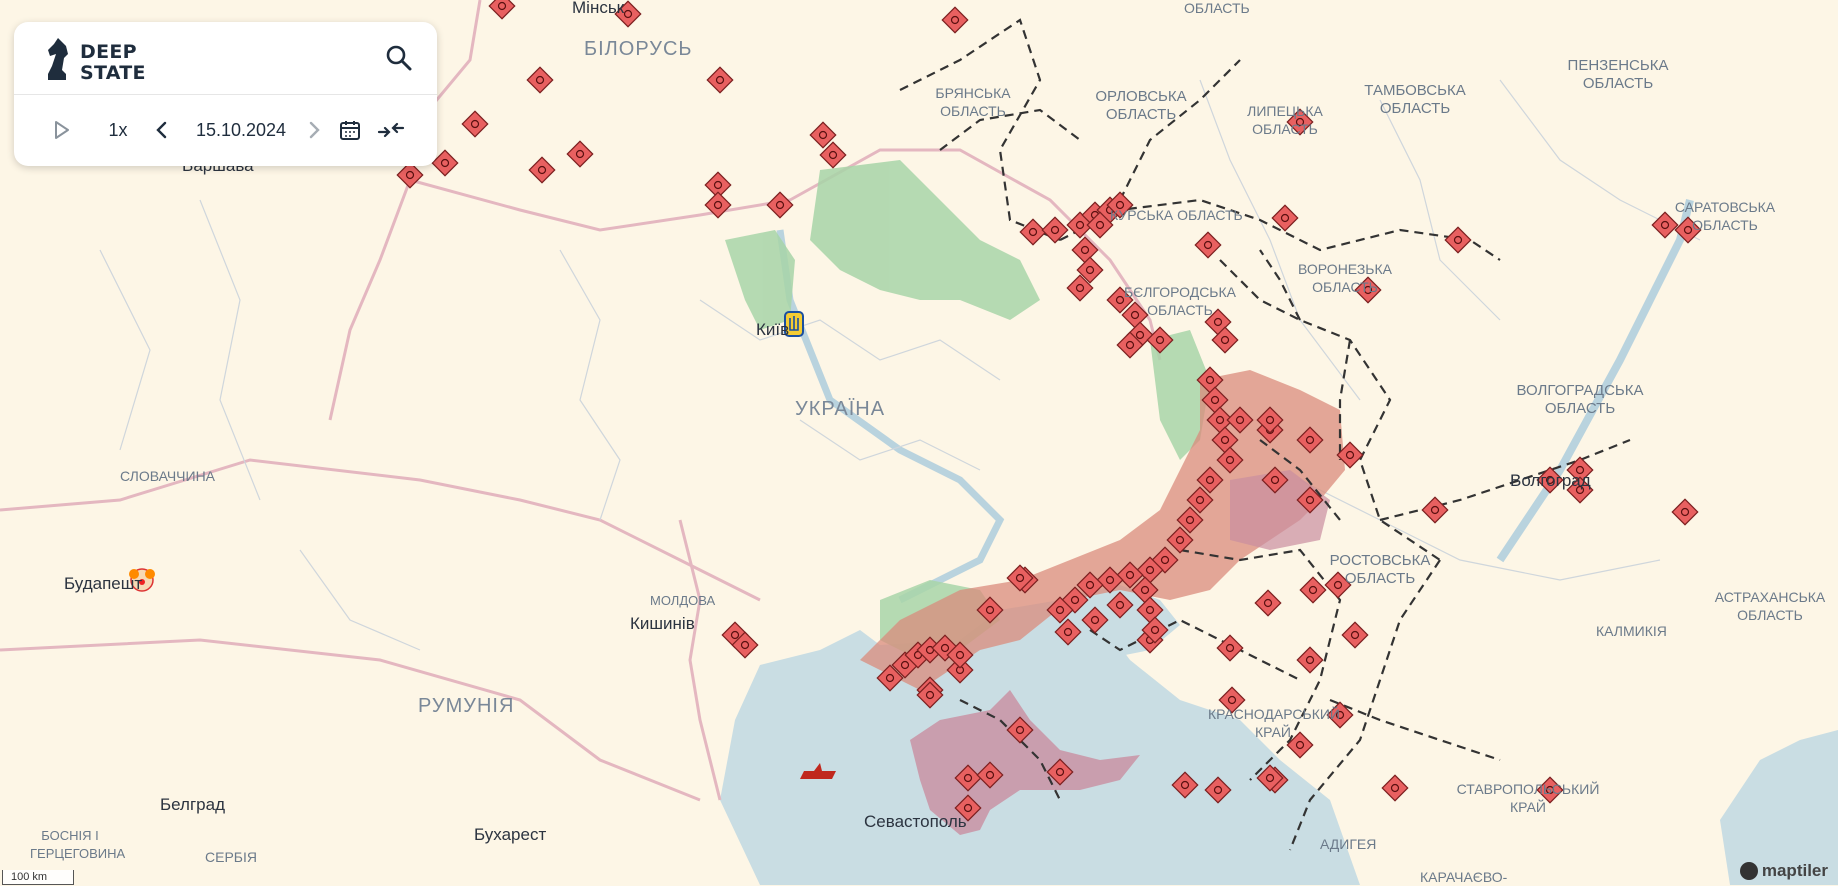 This screenshot has width=1838, height=886. Describe the element at coordinates (1348, 844) in the screenshot. I see `label-adygea: АДИГЕЯ` at that location.